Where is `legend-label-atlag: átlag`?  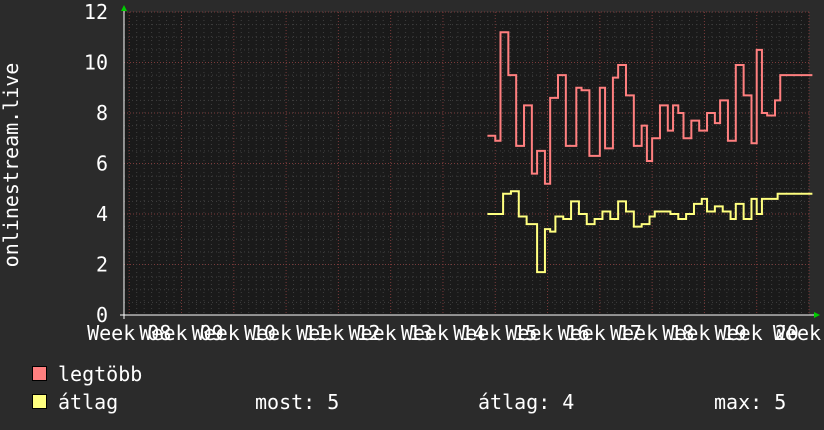
legend-label-atlag: átlag is located at coordinates (88, 402).